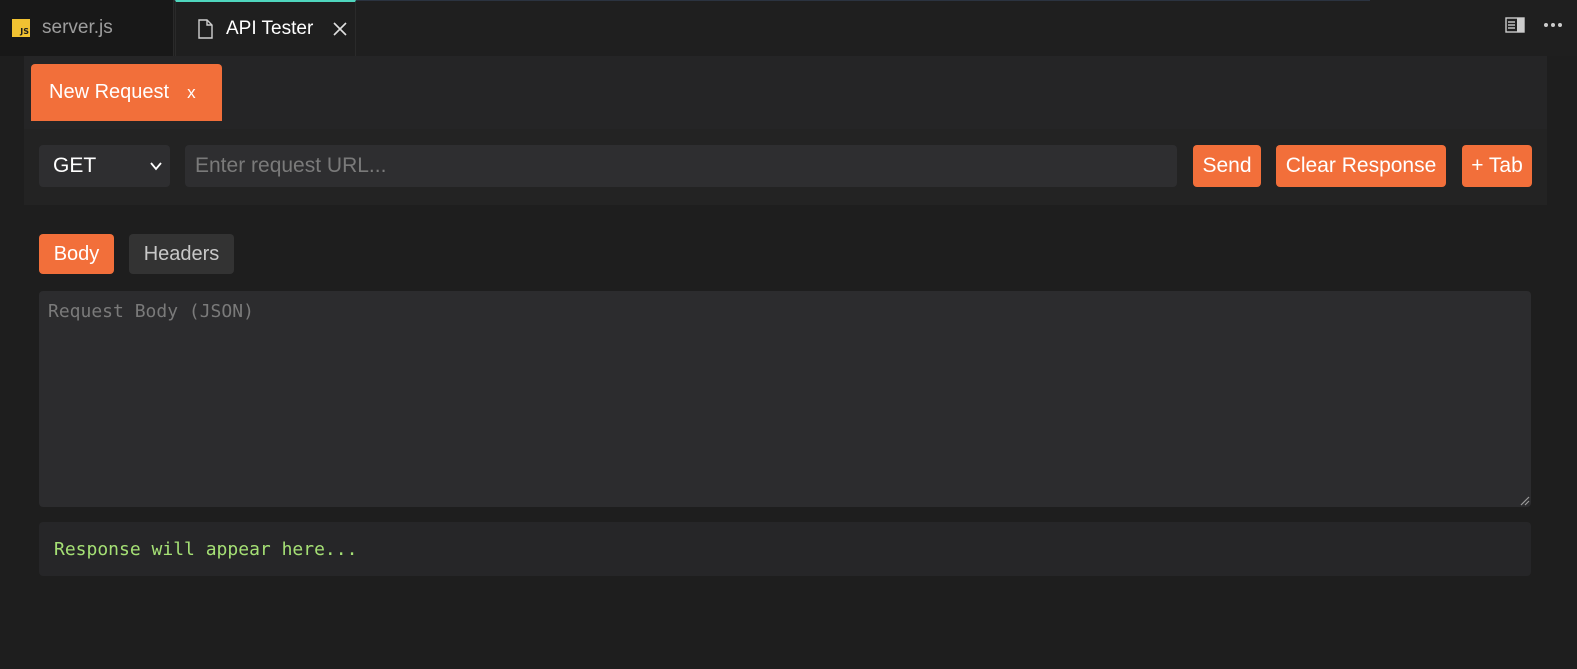 Image resolution: width=1577 pixels, height=669 pixels. What do you see at coordinates (205, 29) in the screenshot?
I see `file-icon` at bounding box center [205, 29].